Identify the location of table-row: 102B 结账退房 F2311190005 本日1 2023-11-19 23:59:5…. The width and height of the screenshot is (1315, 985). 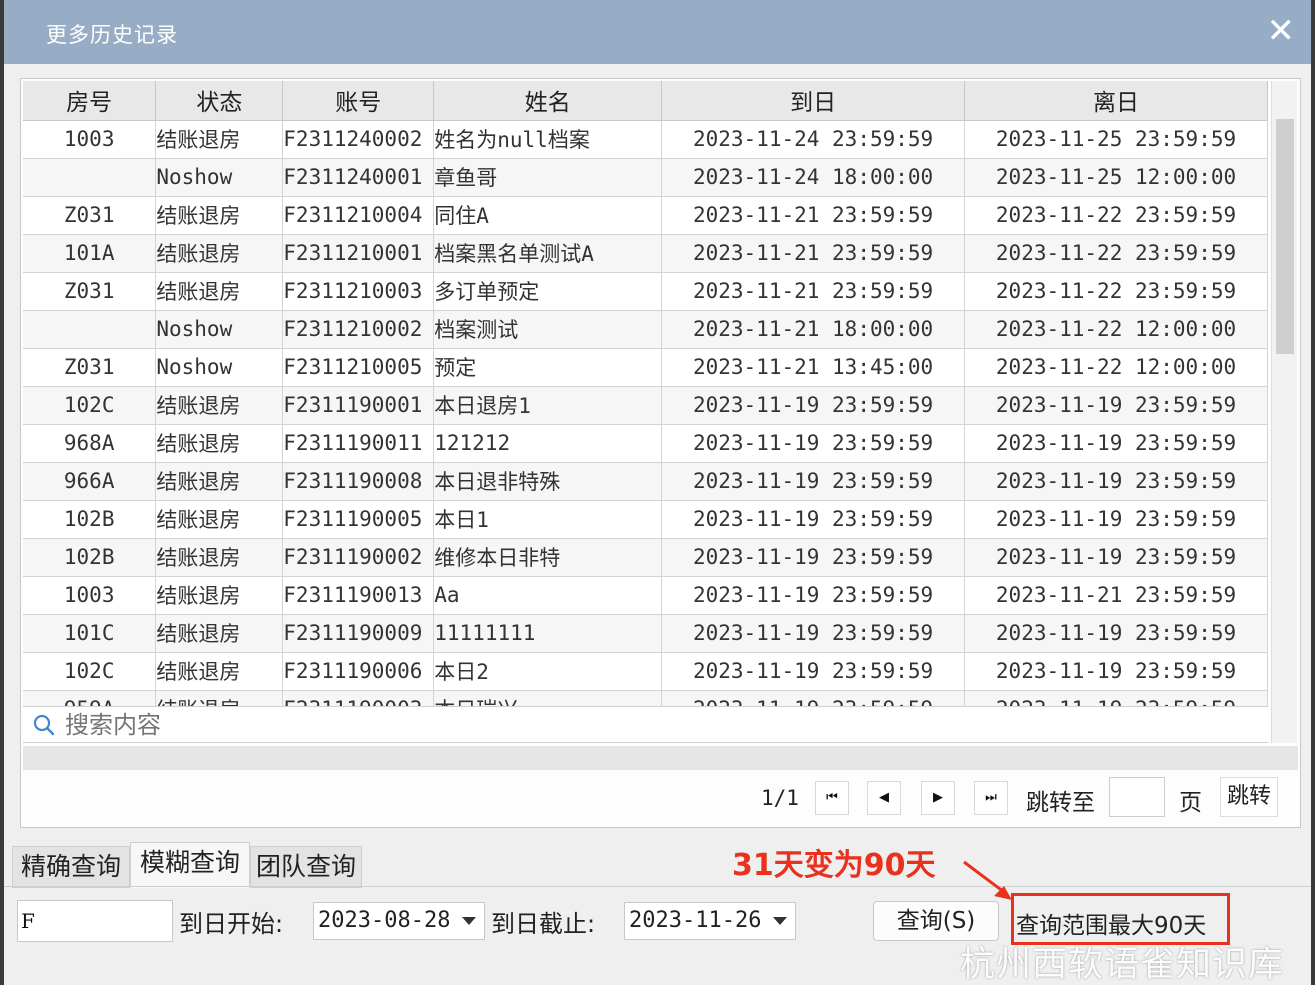
(645, 519).